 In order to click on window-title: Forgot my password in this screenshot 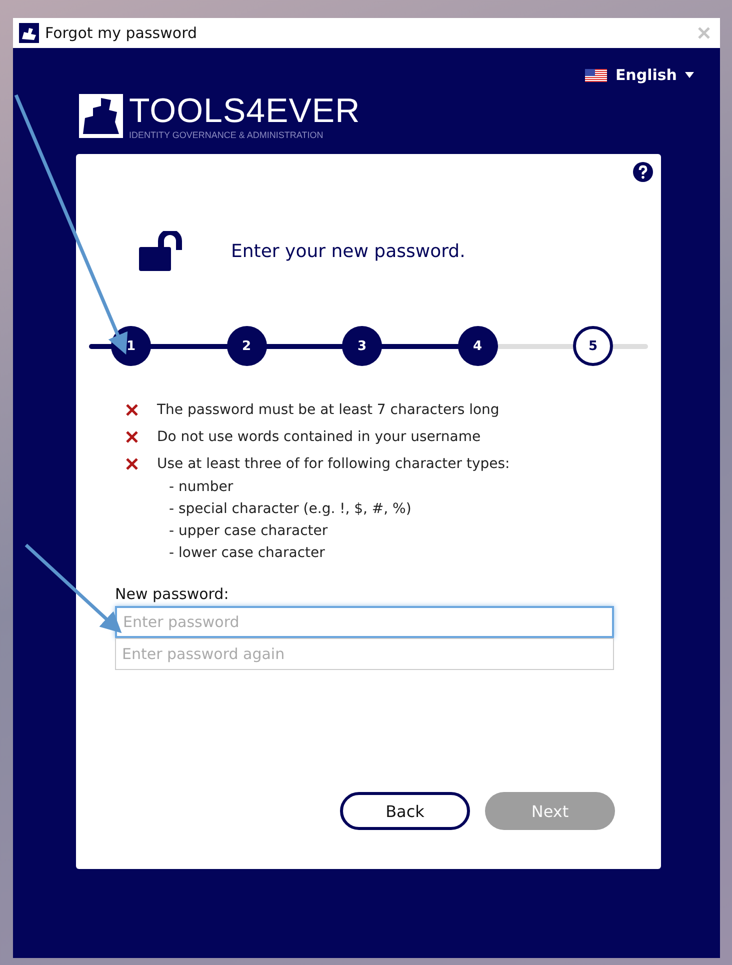, I will do `click(121, 33)`.